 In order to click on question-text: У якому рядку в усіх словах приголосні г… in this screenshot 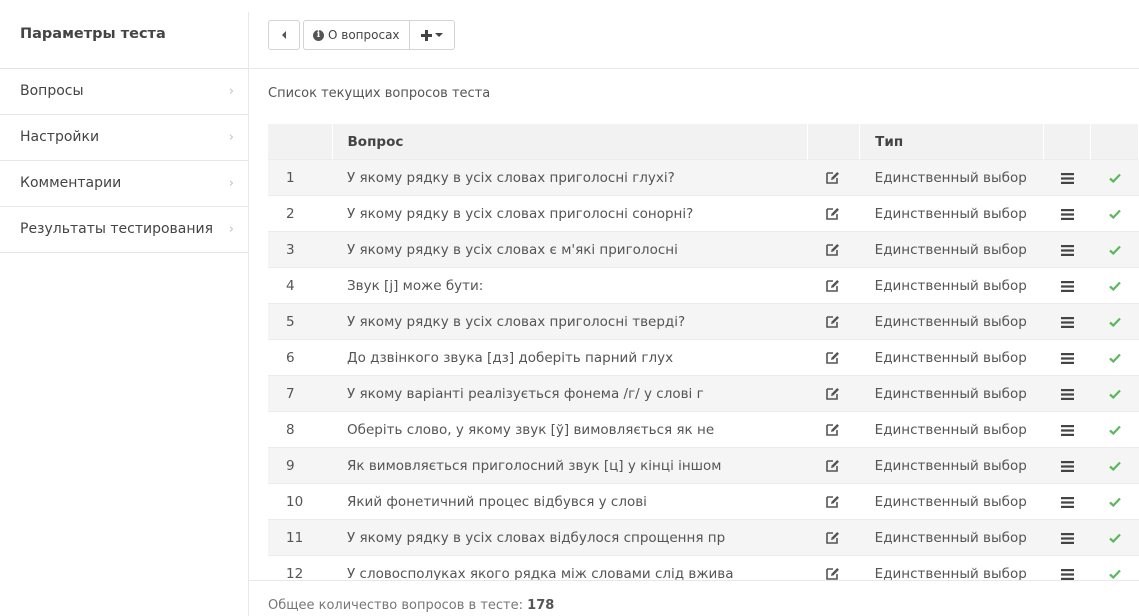, I will do `click(570, 177)`.